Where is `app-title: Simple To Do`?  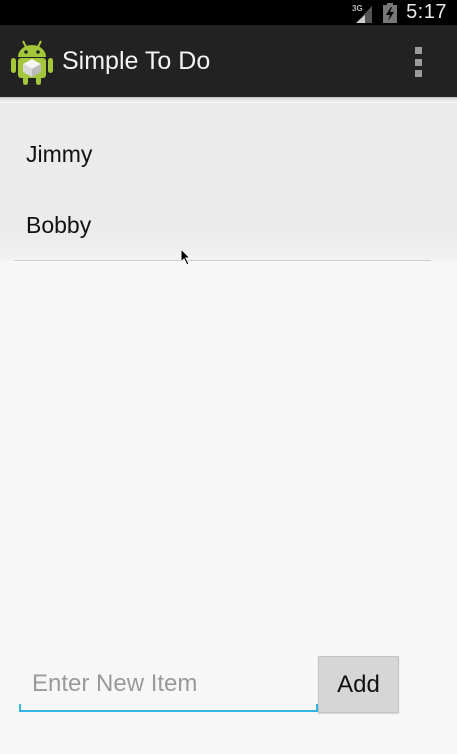 app-title: Simple To Do is located at coordinates (136, 61).